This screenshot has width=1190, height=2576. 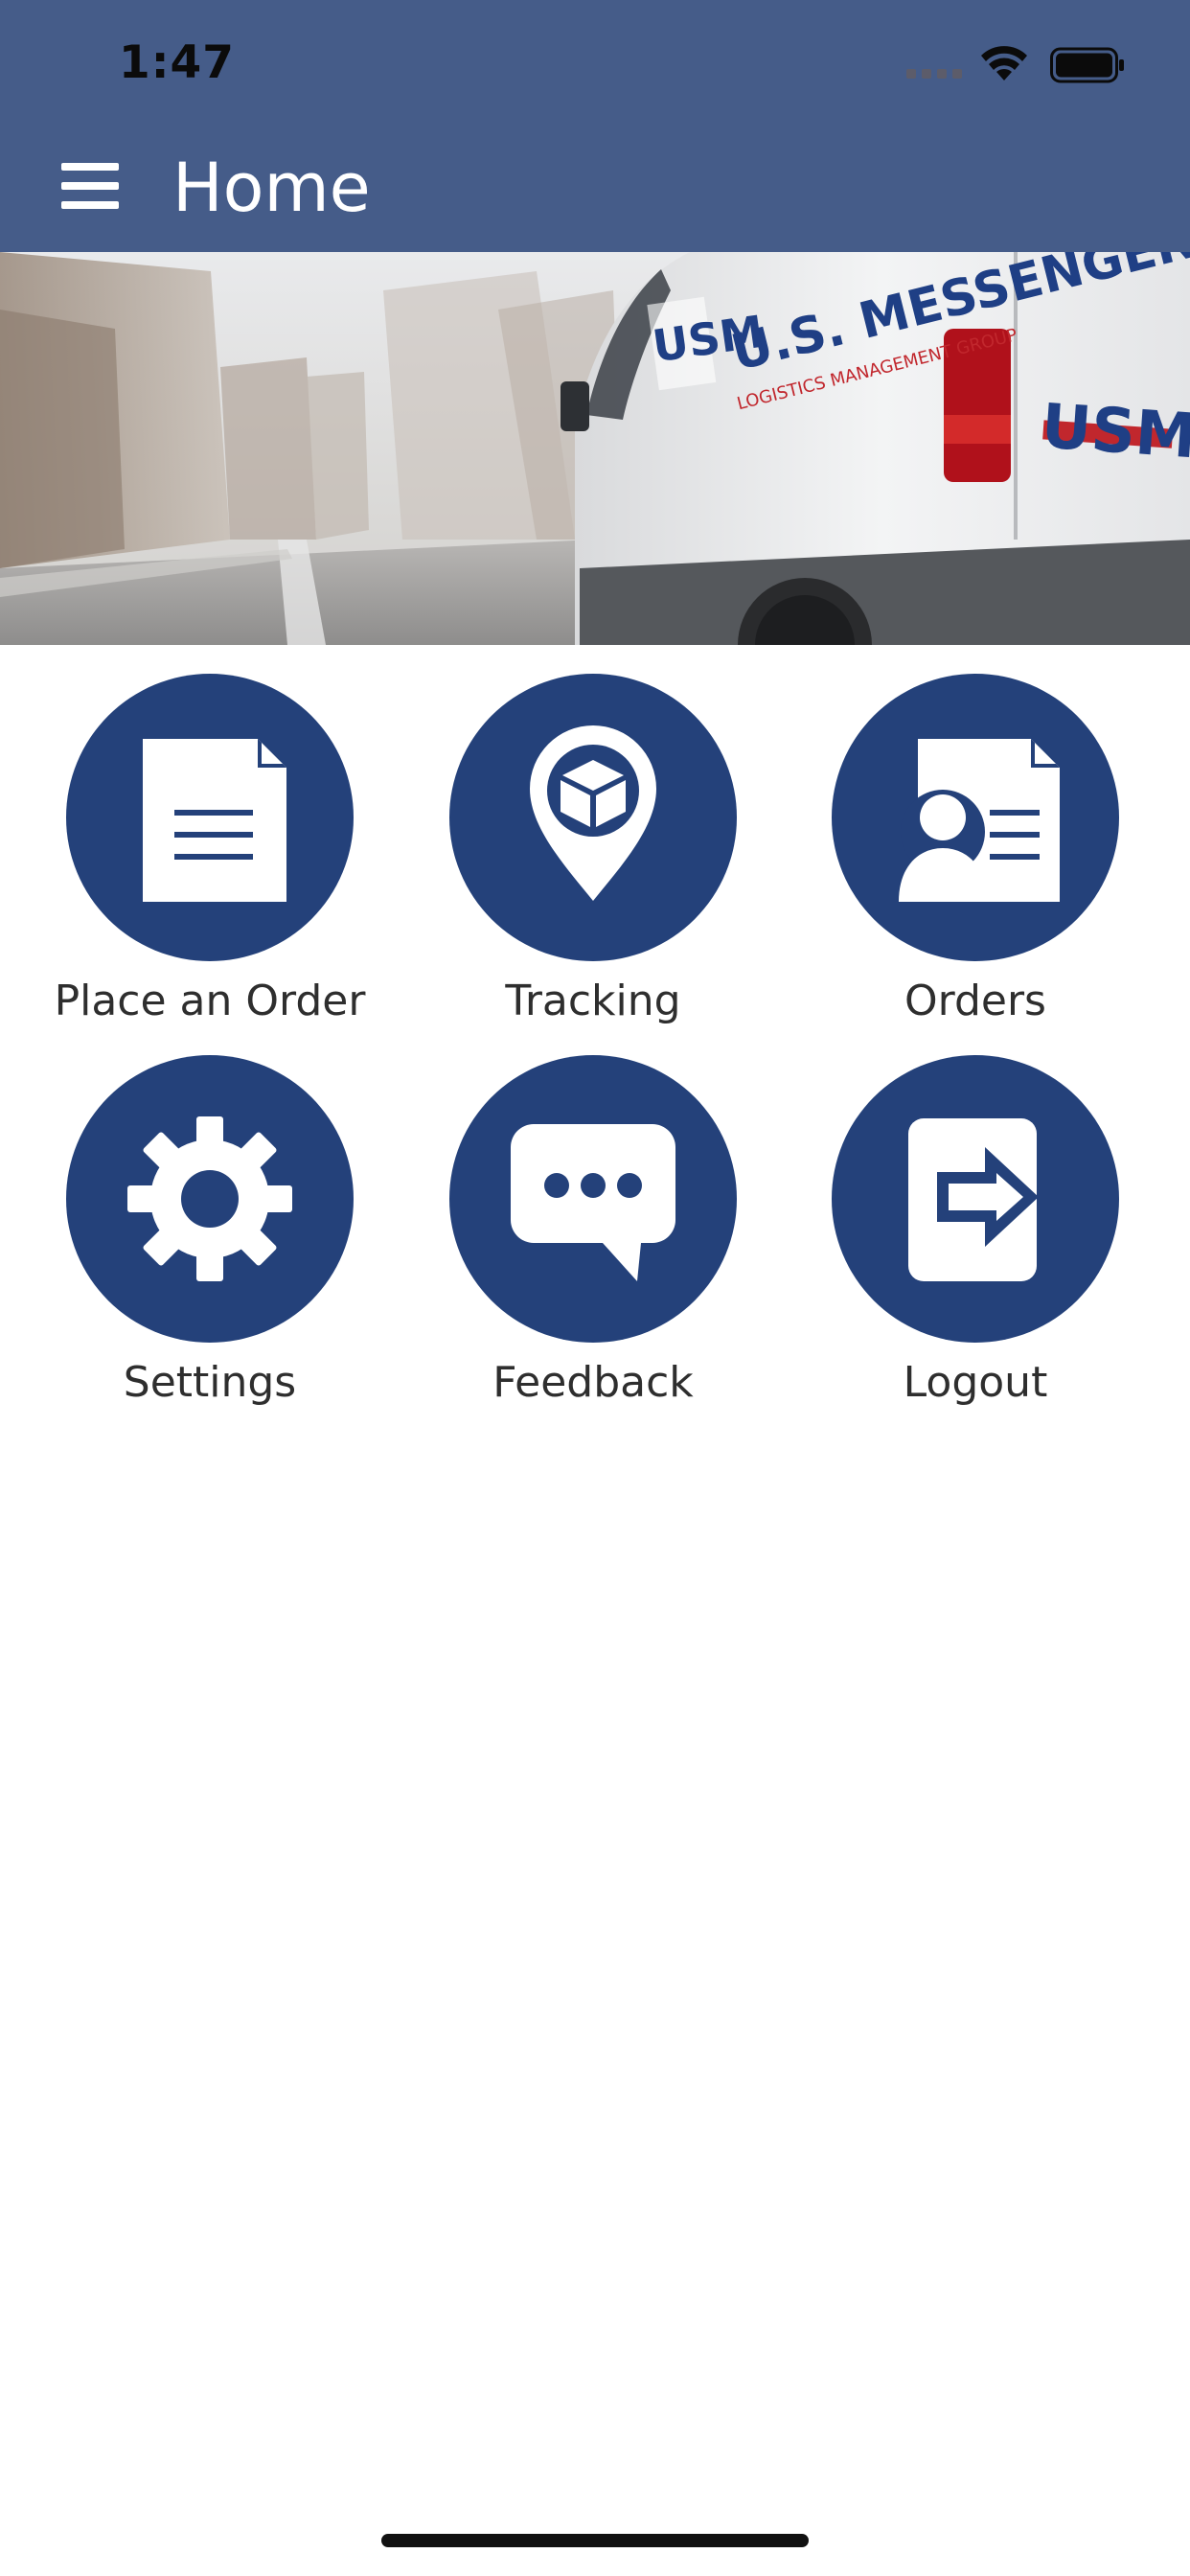 I want to click on van-logo-rear: USM, so click(x=1114, y=431).